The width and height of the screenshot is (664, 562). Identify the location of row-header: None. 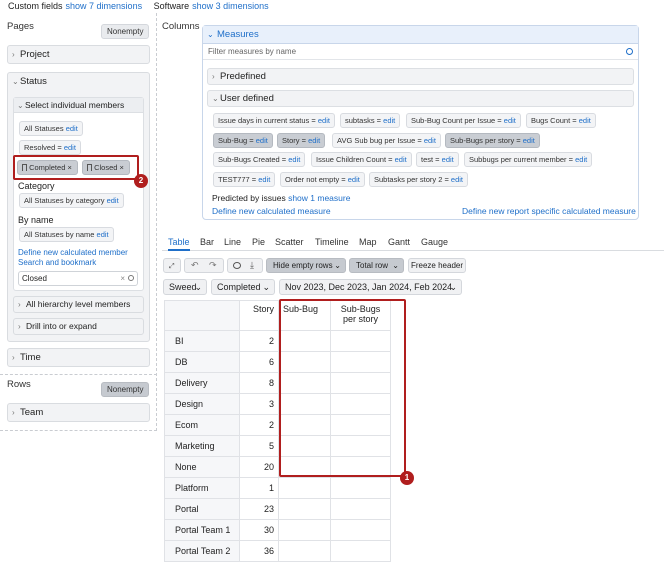
(202, 467).